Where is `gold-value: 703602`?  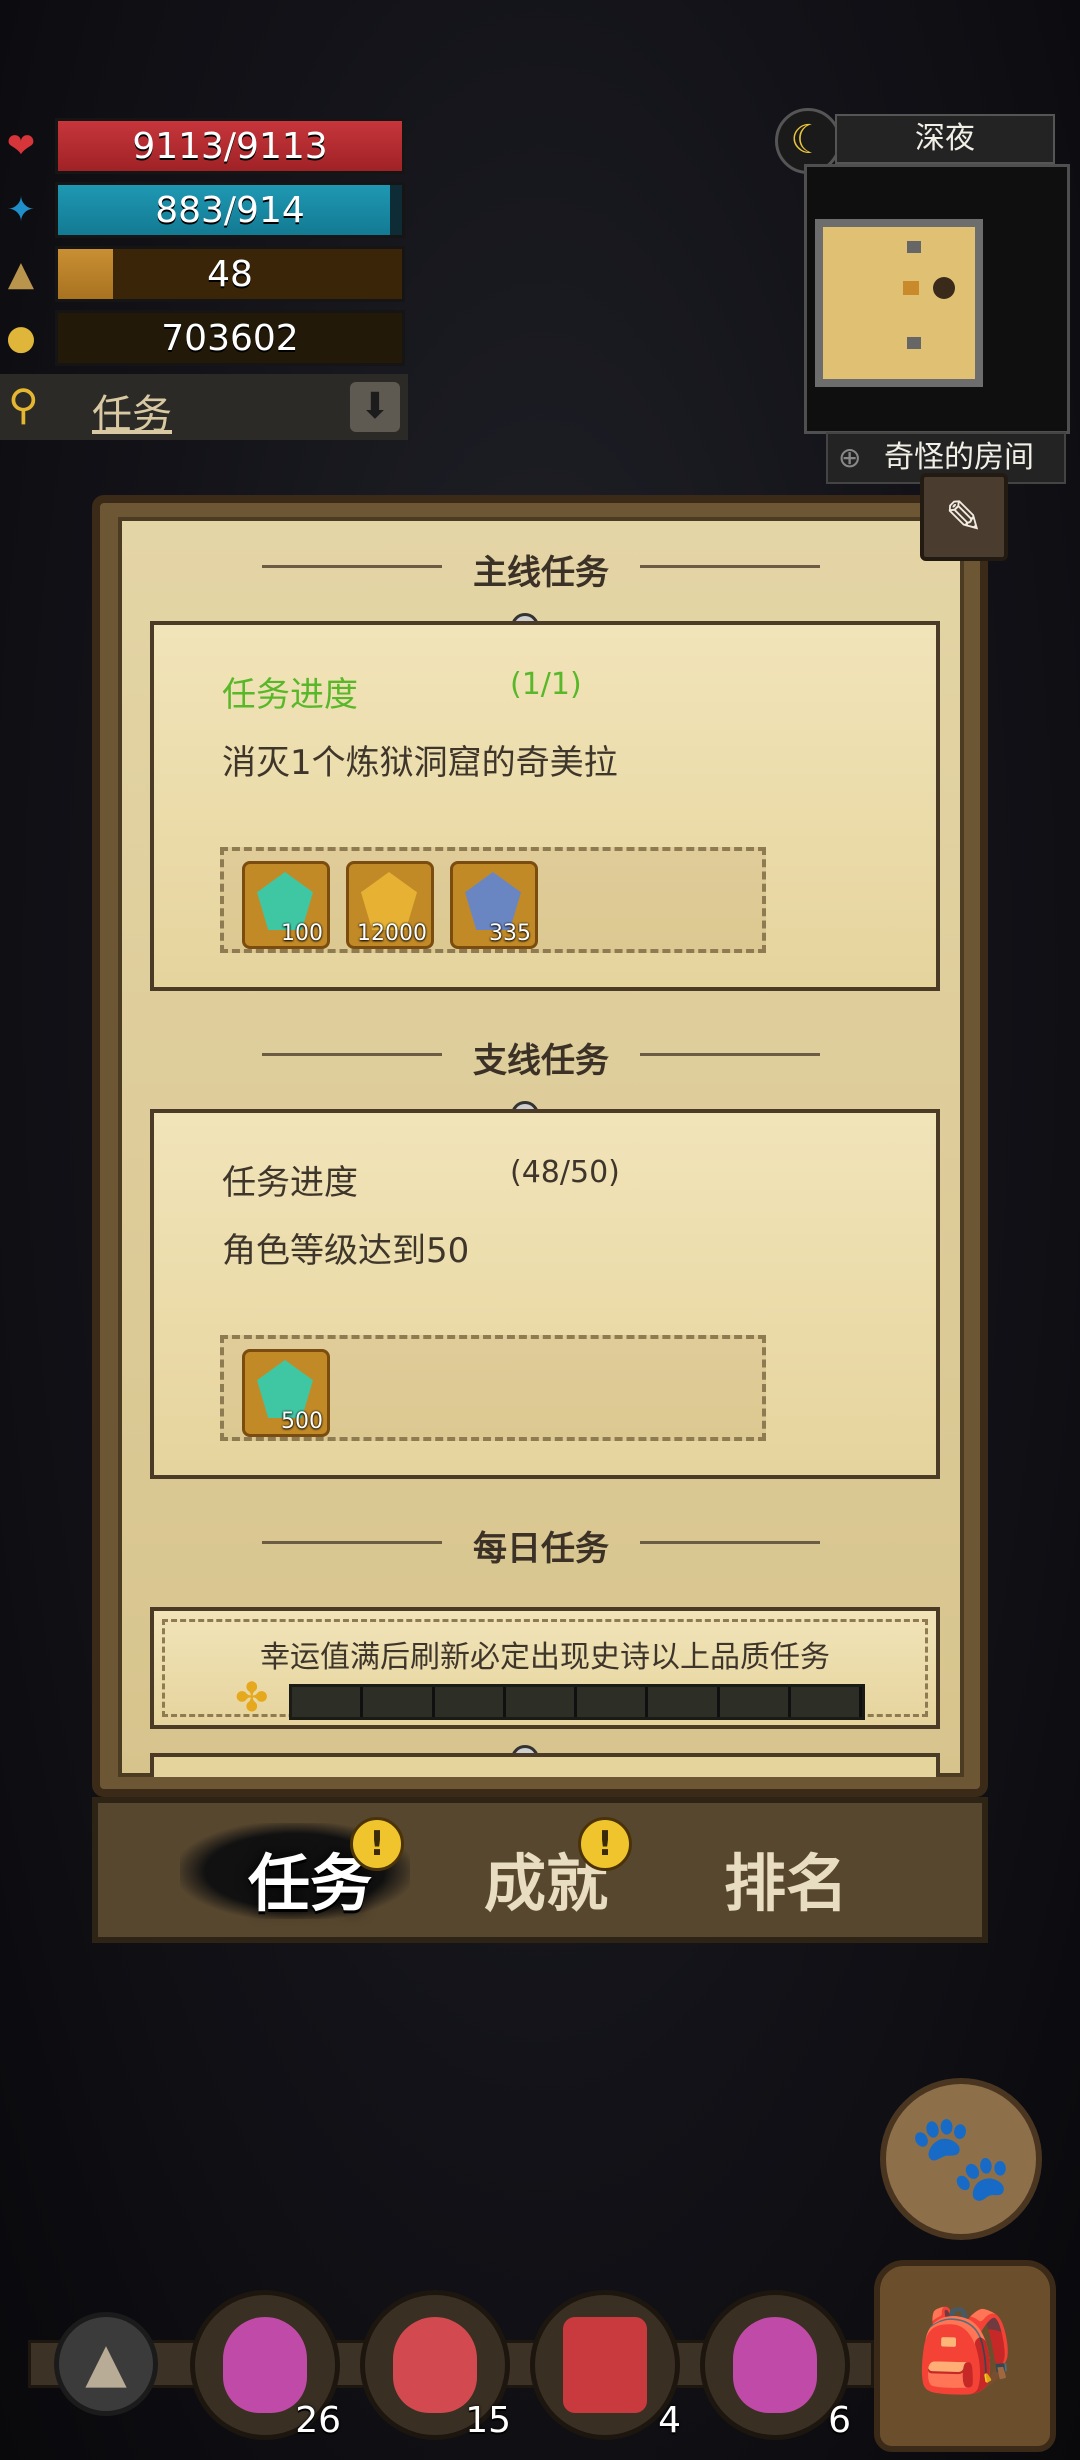
gold-value: 703602 is located at coordinates (230, 338).